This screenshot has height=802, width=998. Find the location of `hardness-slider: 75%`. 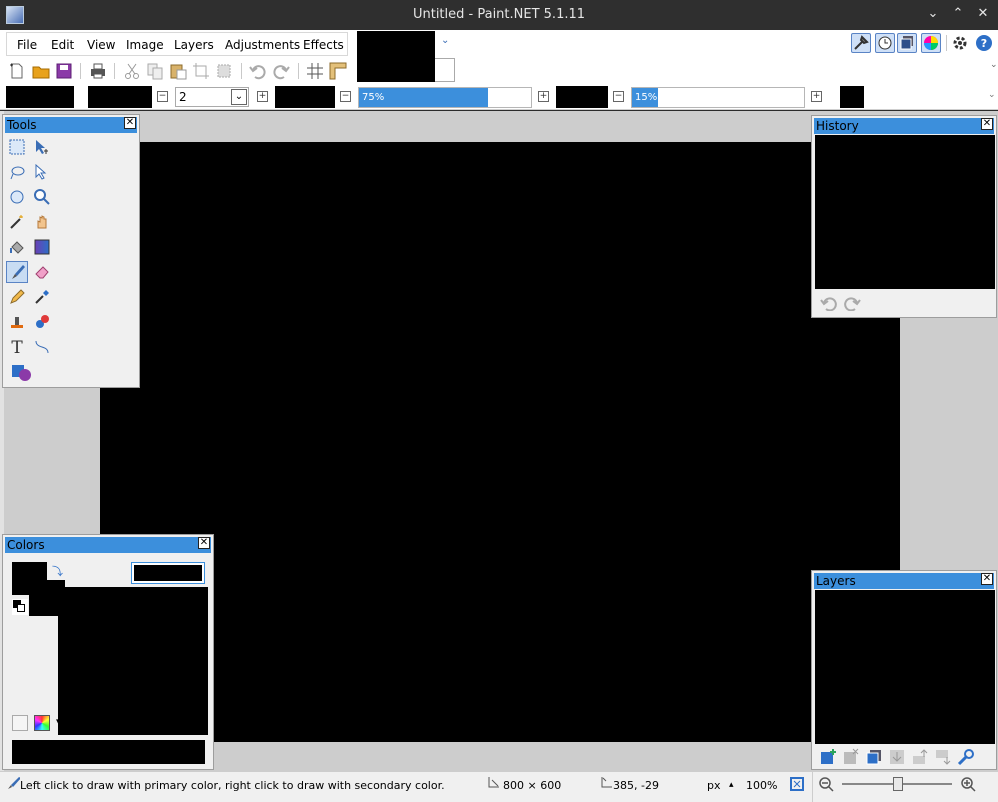

hardness-slider: 75% is located at coordinates (445, 97).